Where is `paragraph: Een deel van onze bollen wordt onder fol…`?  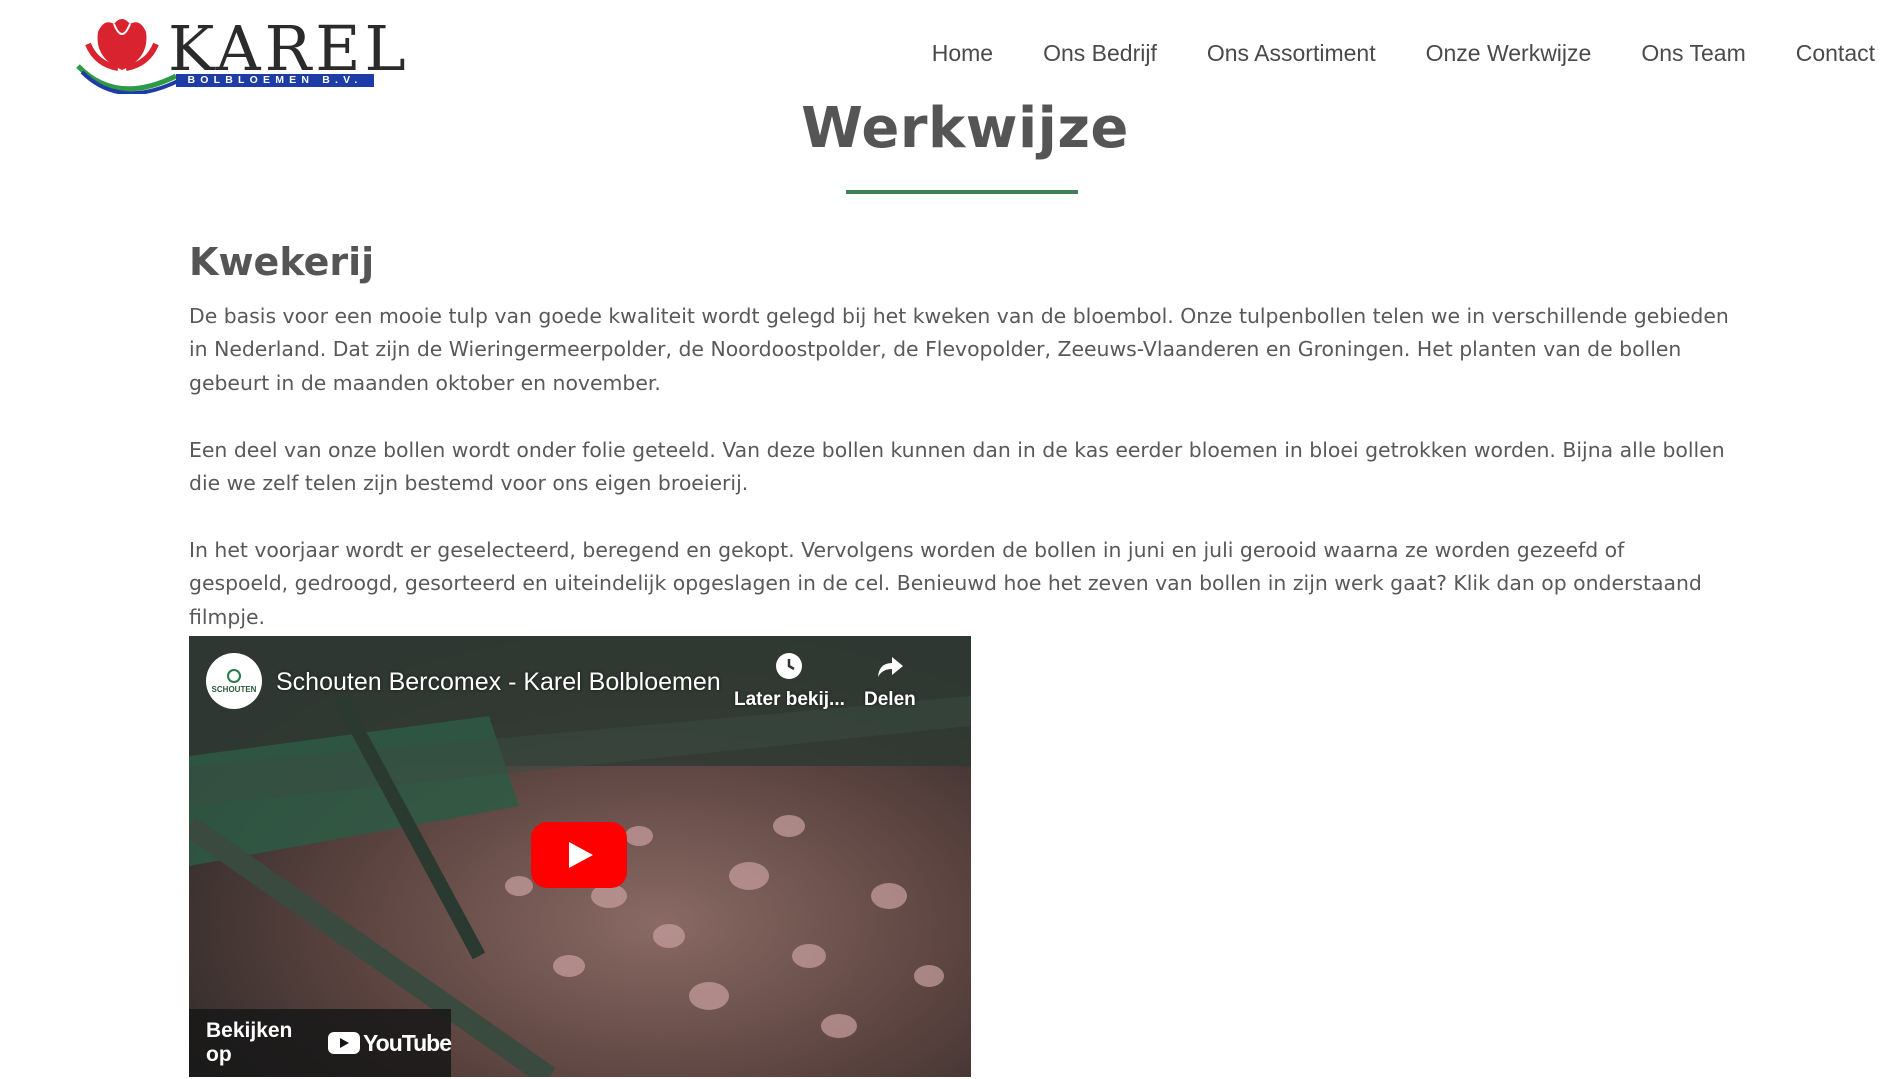
paragraph: Een deel van onze bollen wordt onder fol… is located at coordinates (957, 466).